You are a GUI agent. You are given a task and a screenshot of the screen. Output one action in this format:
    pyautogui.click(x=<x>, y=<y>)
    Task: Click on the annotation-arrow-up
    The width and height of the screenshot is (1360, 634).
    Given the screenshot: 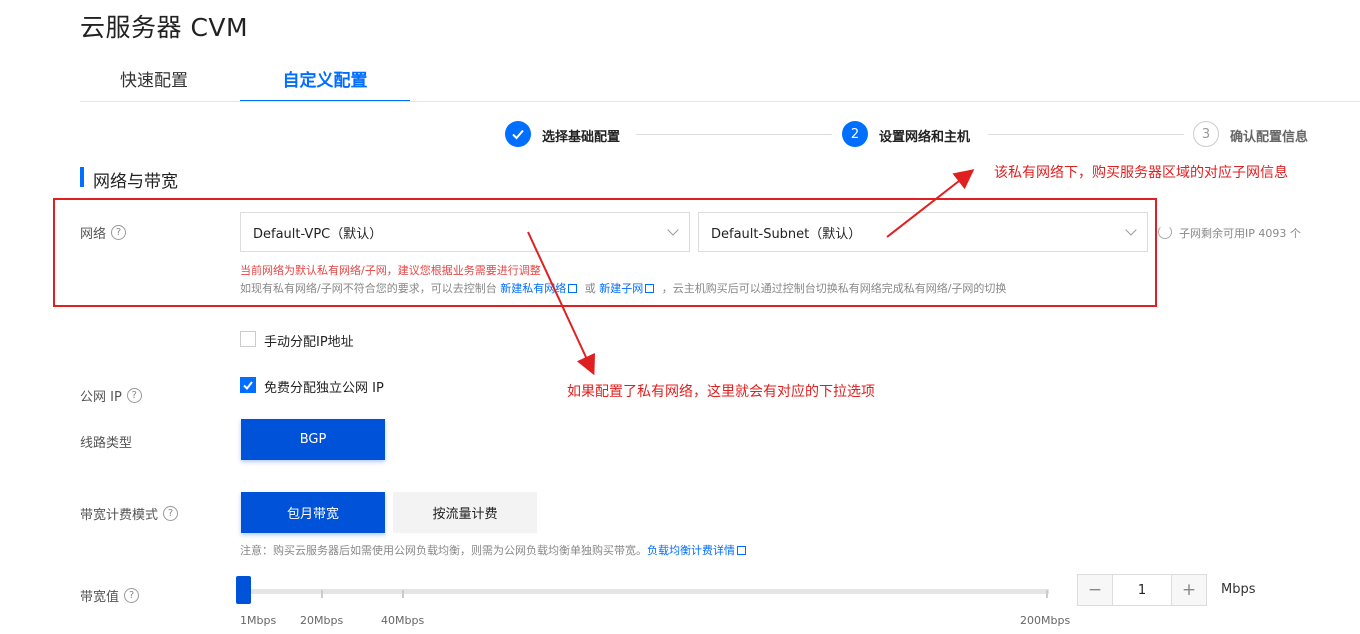 What is the action you would take?
    pyautogui.click(x=930, y=203)
    